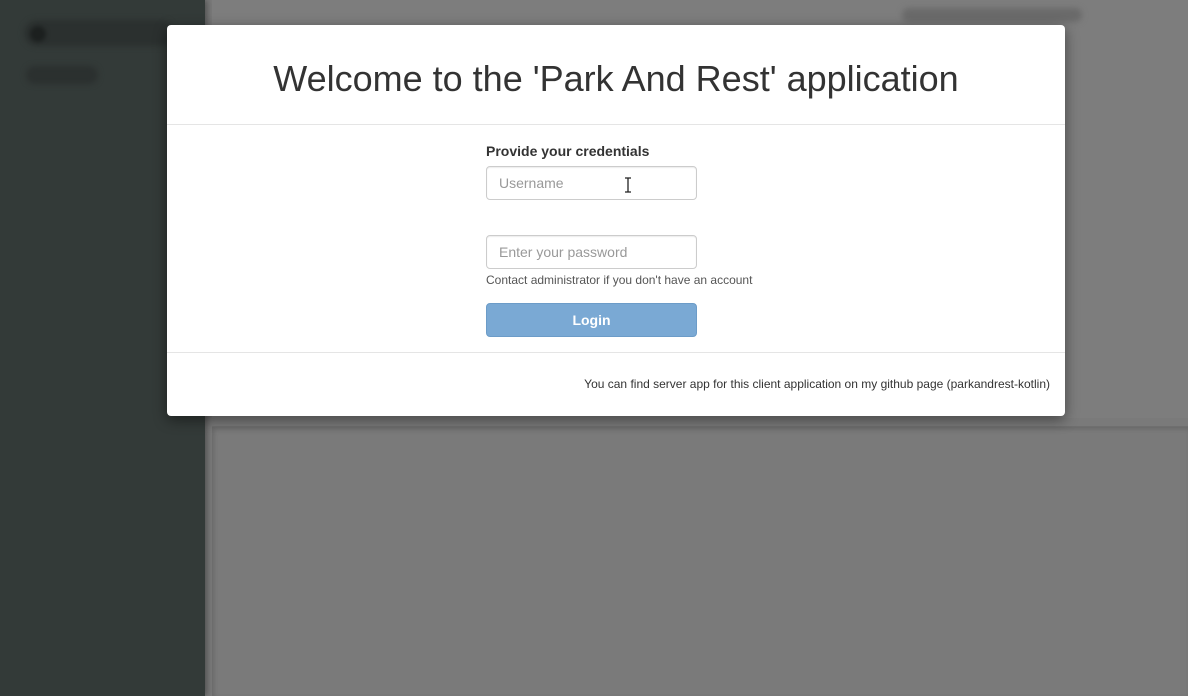 This screenshot has width=1188, height=696. I want to click on background-logo, so click(99, 33).